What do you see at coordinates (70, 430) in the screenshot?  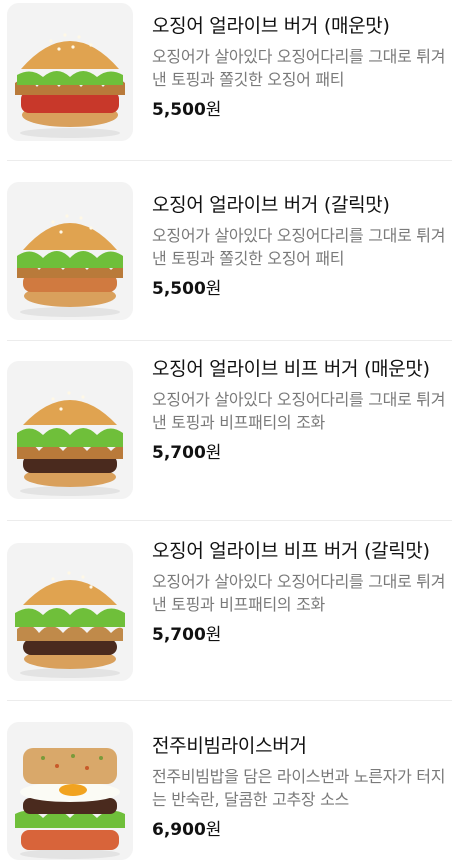 I see `squid-beef-burger-spicy-image` at bounding box center [70, 430].